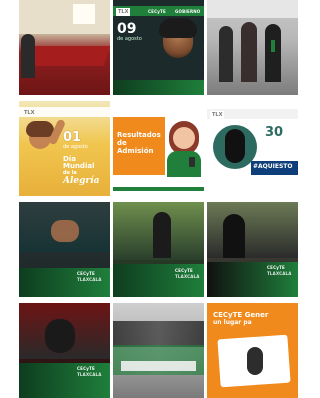 The height and width of the screenshot is (398, 320). I want to click on thumbnail-cecyte-orange: CECyTE Gener un lugar pa, so click(252, 350).